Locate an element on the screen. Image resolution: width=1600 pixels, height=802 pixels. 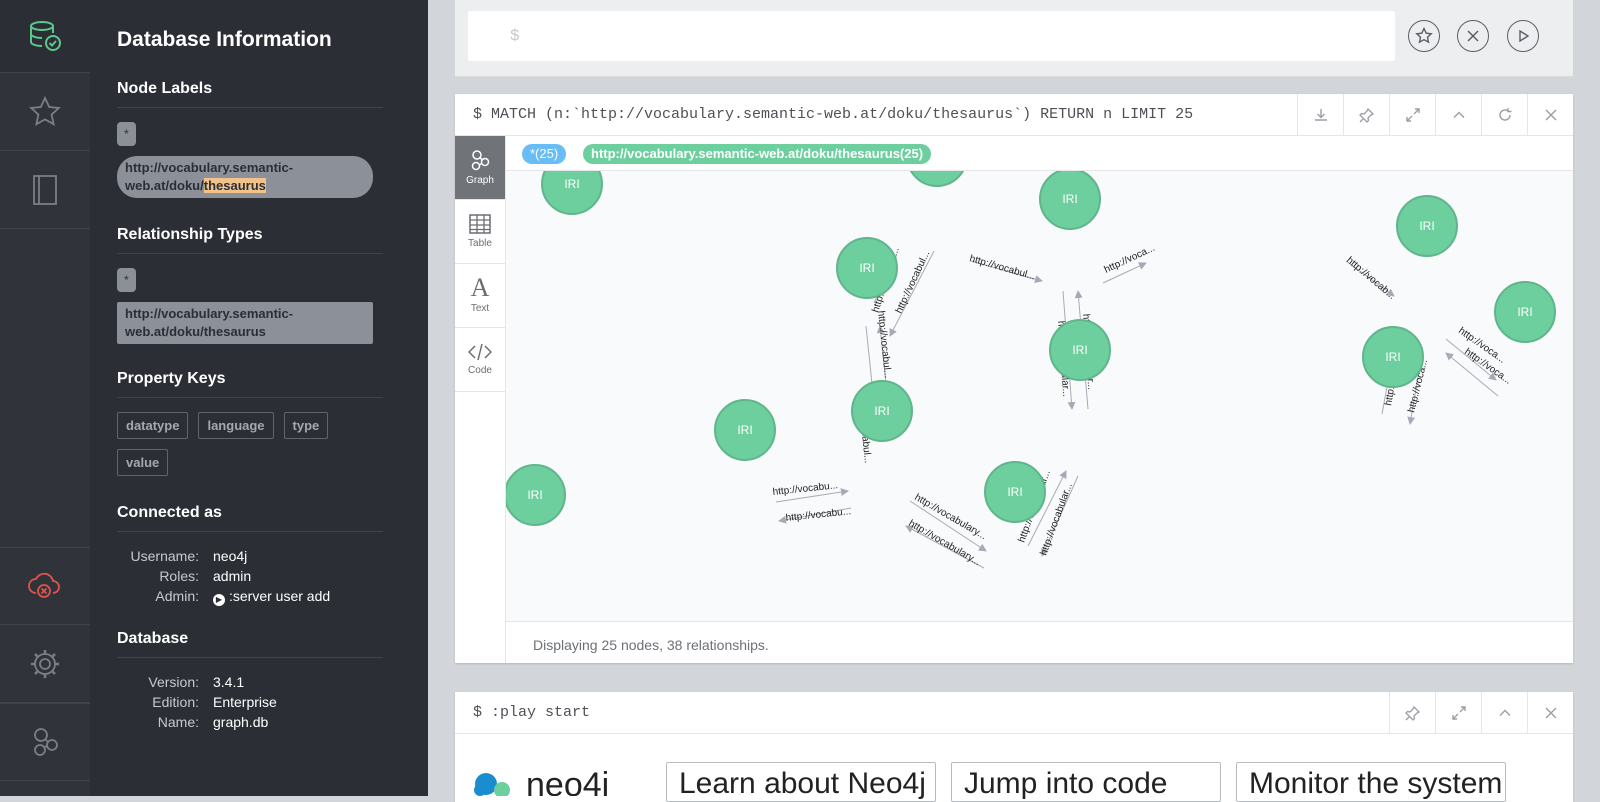
neo4j-icon is located at coordinates (46, 742).